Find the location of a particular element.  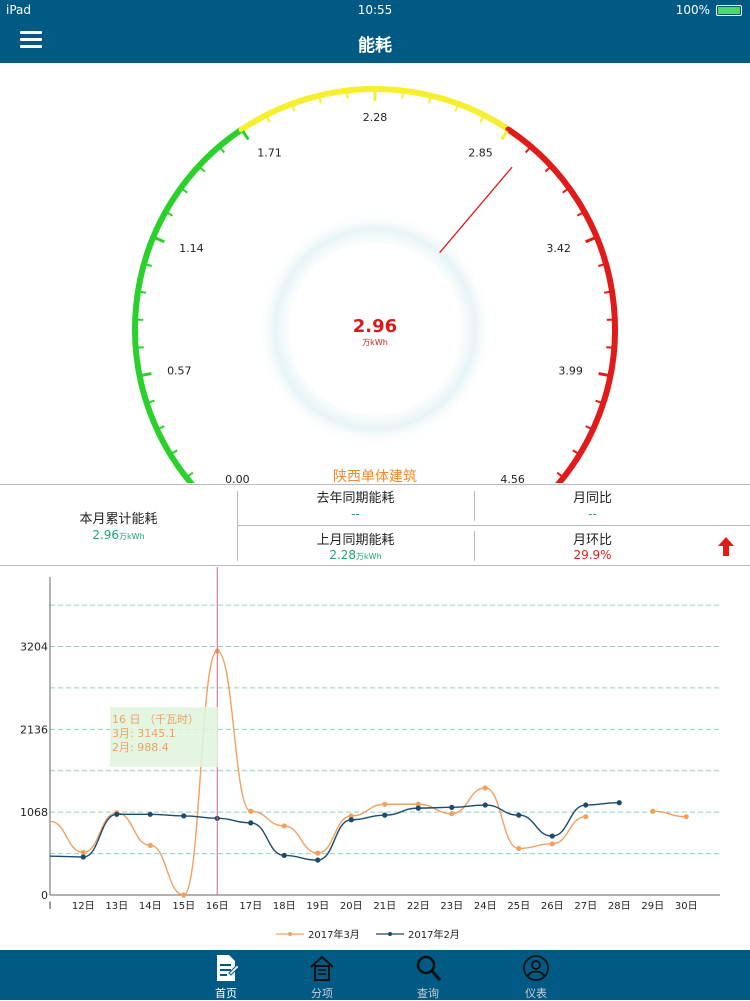

month-total-label: 本月累计能耗 is located at coordinates (118, 517).